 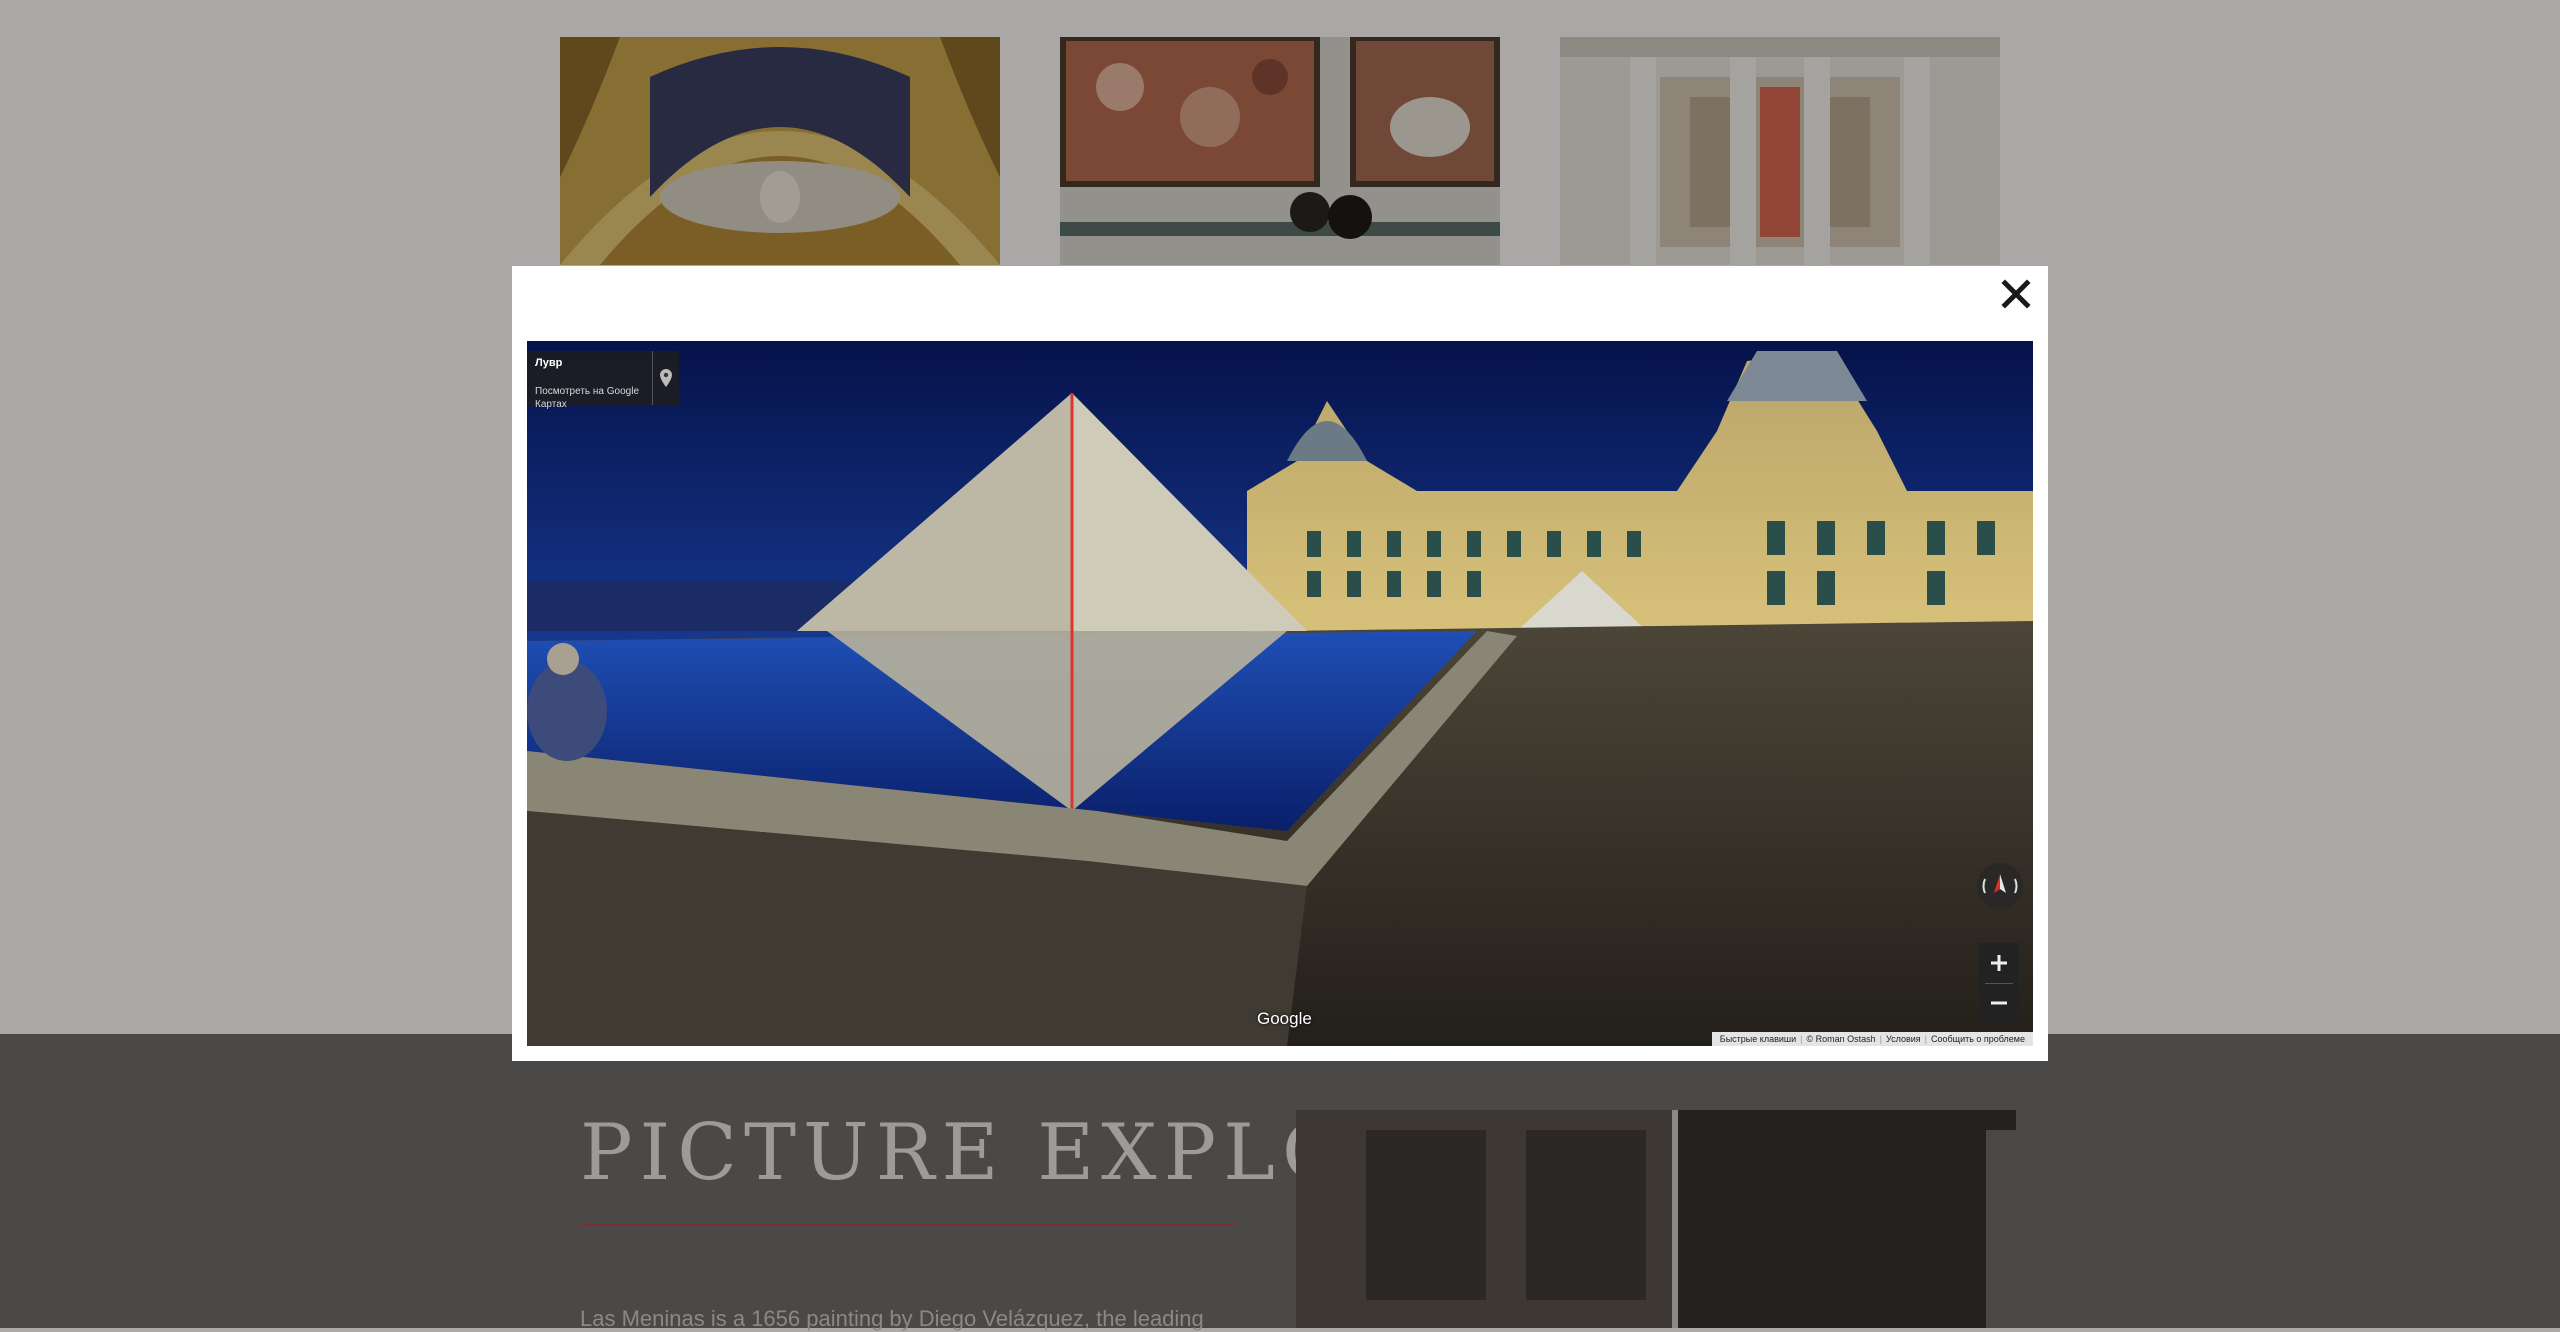 I want to click on gallery-thumbnail-colonnade, so click(x=1780, y=151).